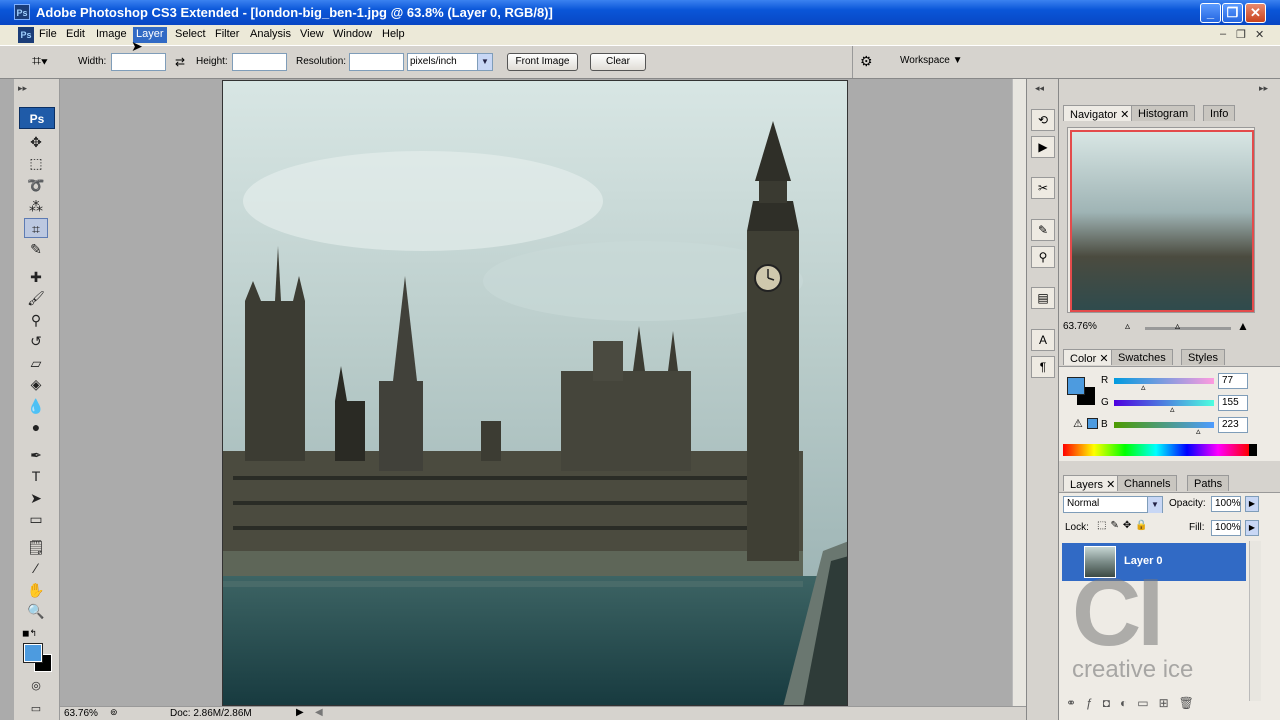  I want to click on menu-filter: Filter, so click(227, 35).